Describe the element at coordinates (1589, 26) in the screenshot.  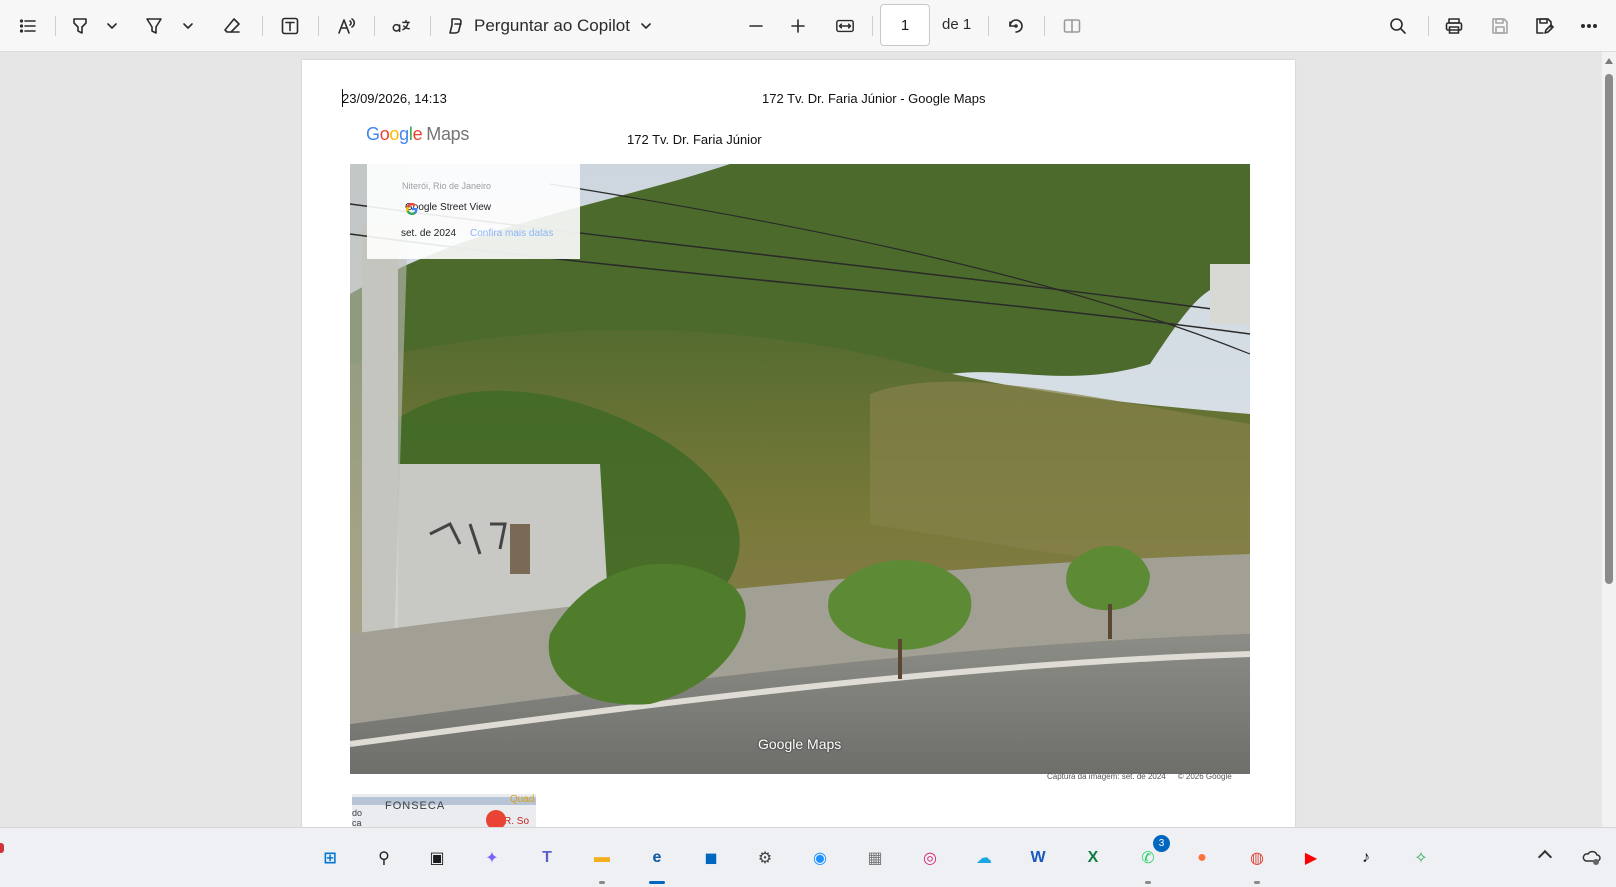
I see `more-icon` at that location.